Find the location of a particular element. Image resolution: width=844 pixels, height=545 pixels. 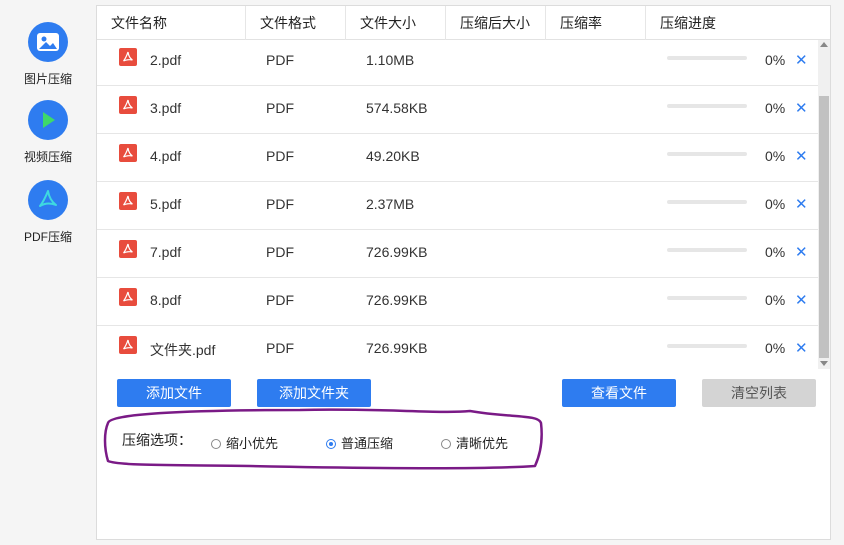

column-header-format: 文件格式 is located at coordinates (296, 23).